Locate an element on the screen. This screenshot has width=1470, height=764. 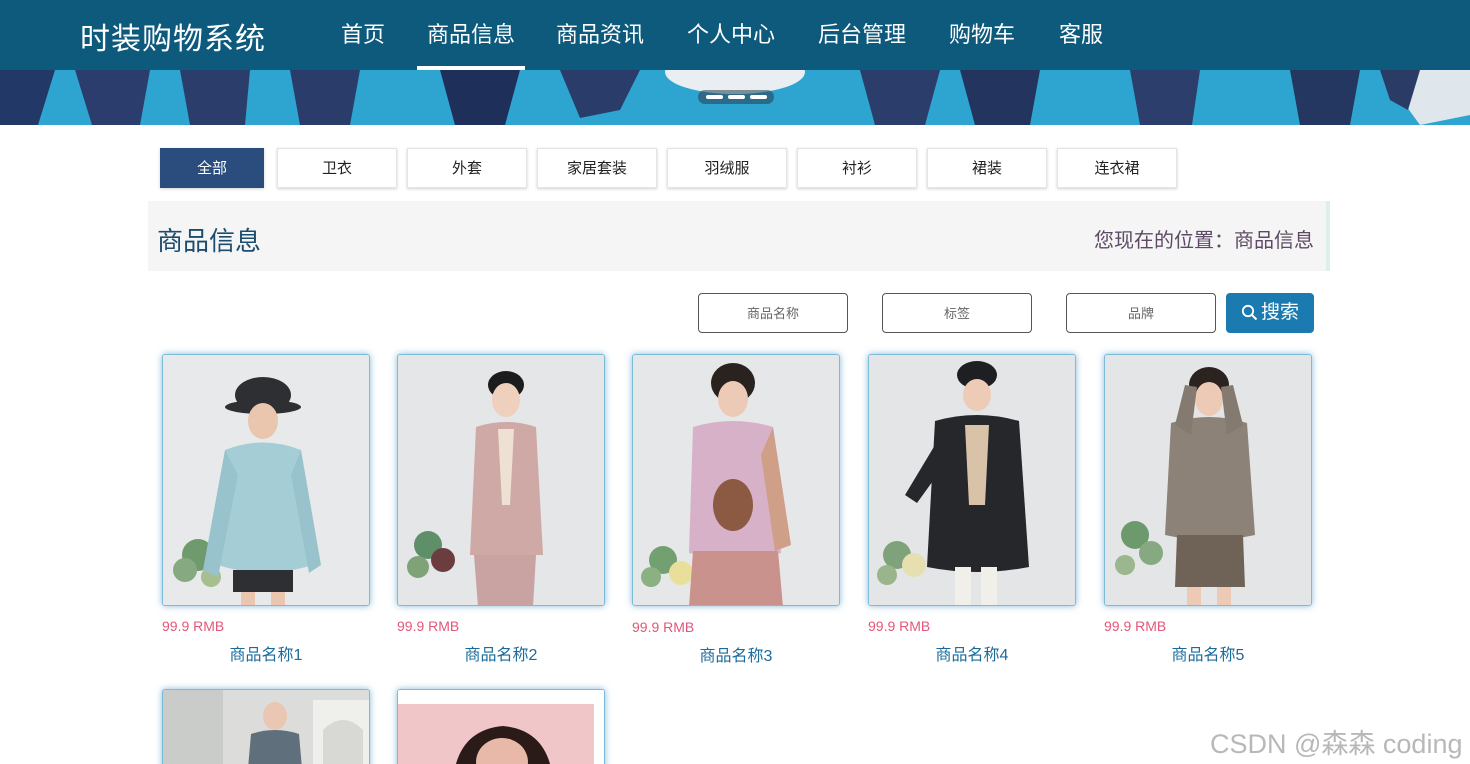
category-shirt: 衬衫 is located at coordinates (857, 168).